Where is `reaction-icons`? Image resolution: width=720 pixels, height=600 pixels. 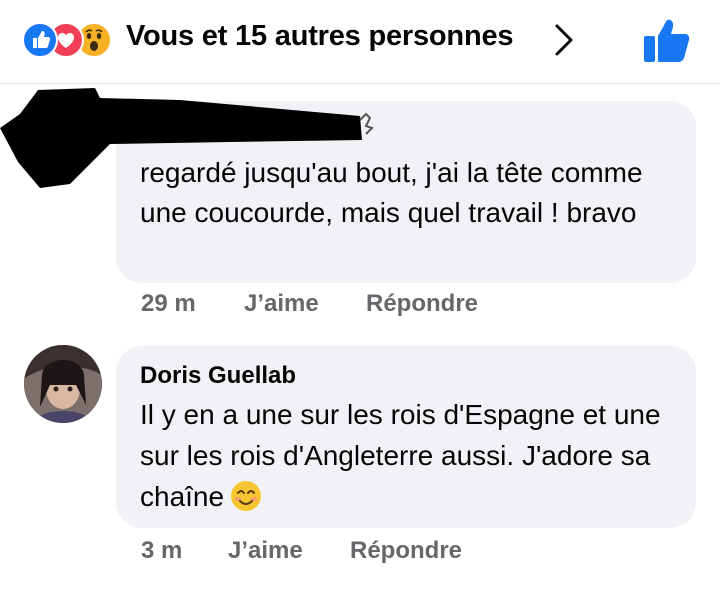 reaction-icons is located at coordinates (72, 40).